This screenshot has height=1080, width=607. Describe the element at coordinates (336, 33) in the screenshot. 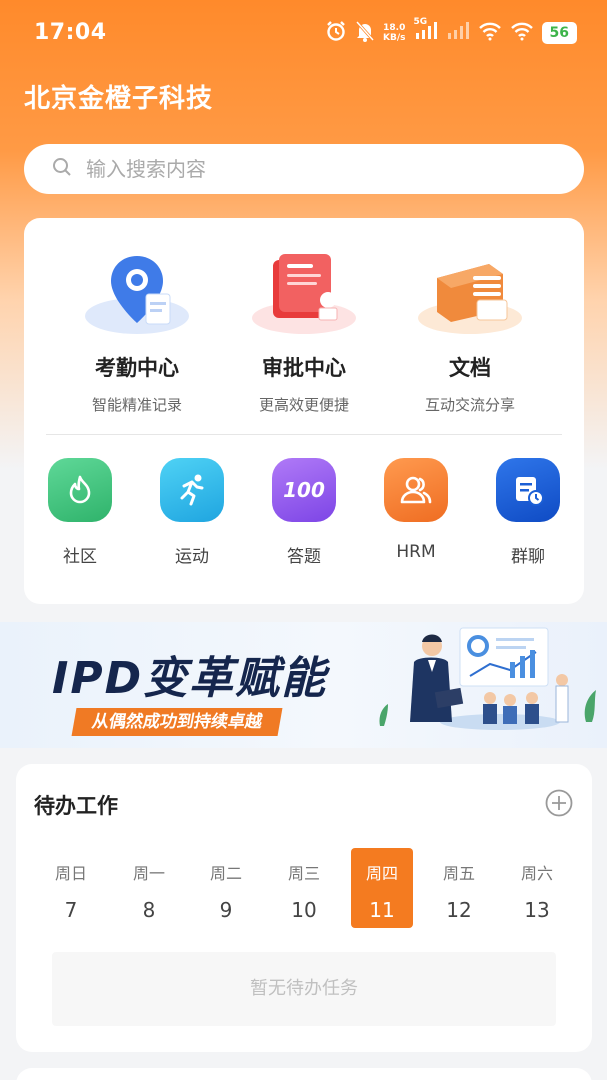

I see `alarm-icon` at that location.